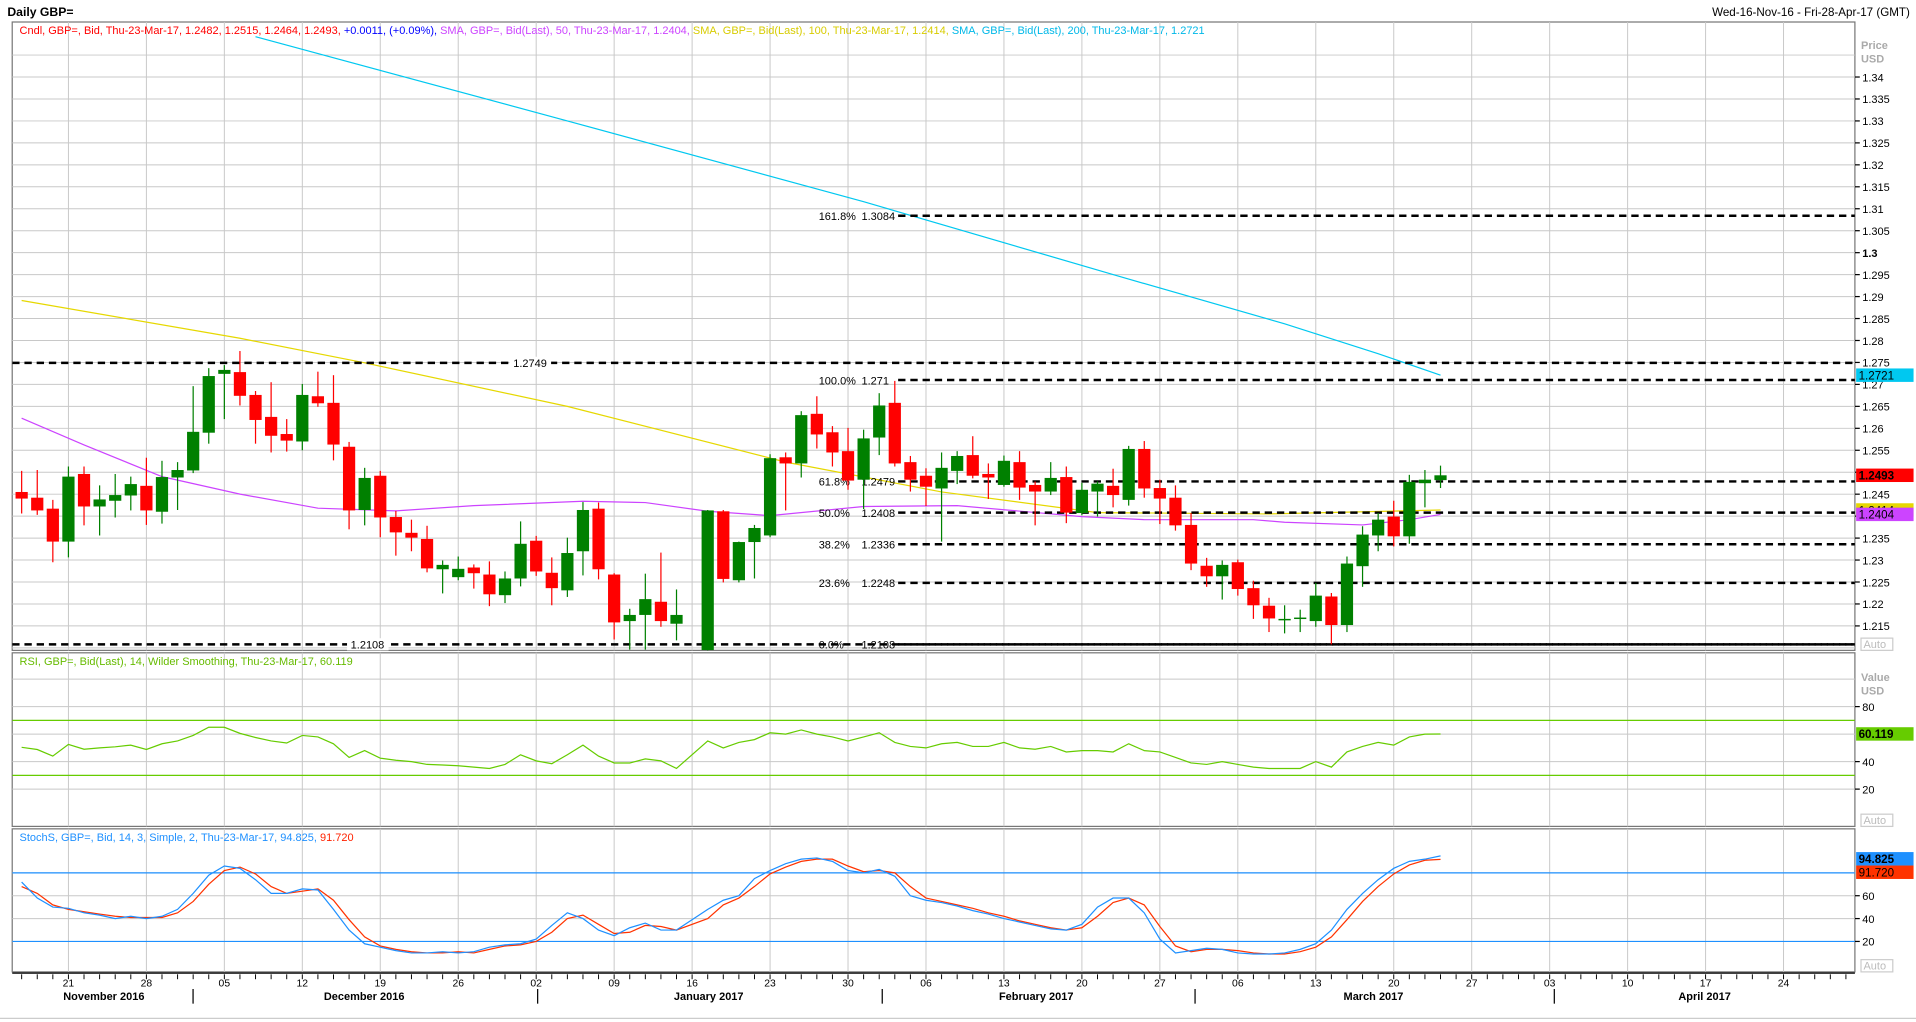 This screenshot has height=1022, width=1916. I want to click on price-axis-label: 1.28, so click(1872, 342).